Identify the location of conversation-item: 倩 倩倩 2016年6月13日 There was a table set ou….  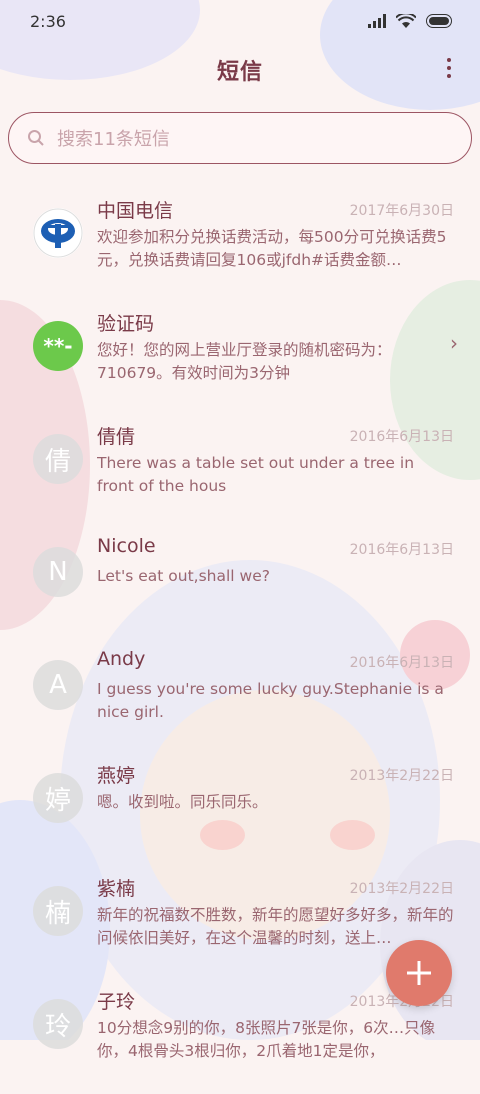
(240, 472).